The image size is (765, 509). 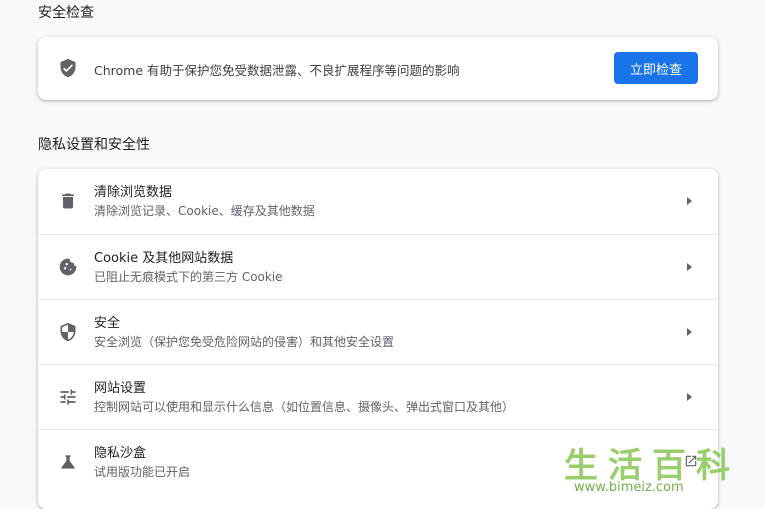 I want to click on row-subtitle: 试用版功能已开启, so click(x=142, y=472).